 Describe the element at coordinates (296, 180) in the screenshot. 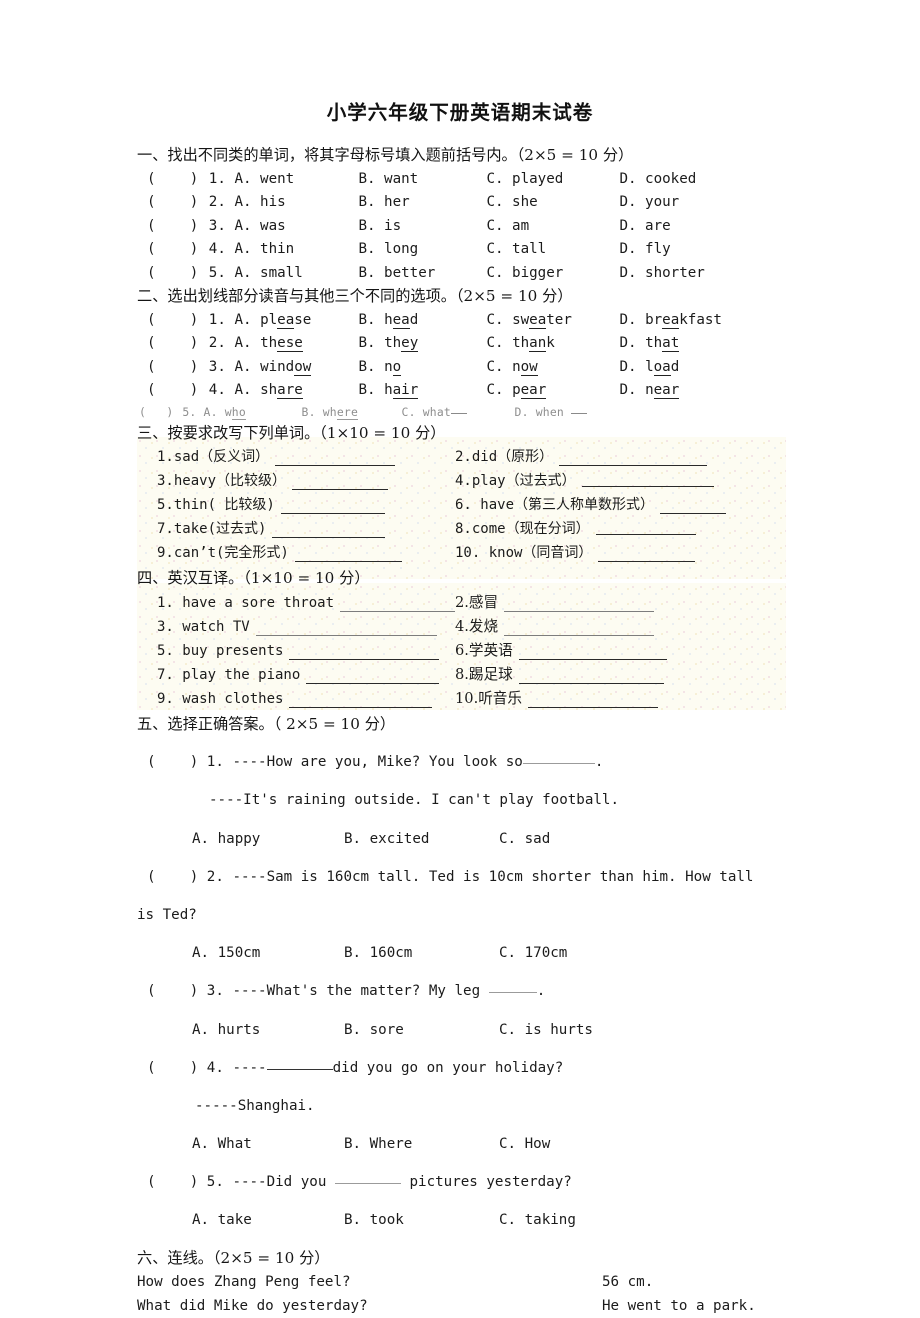

I see `option-a: A. went` at that location.